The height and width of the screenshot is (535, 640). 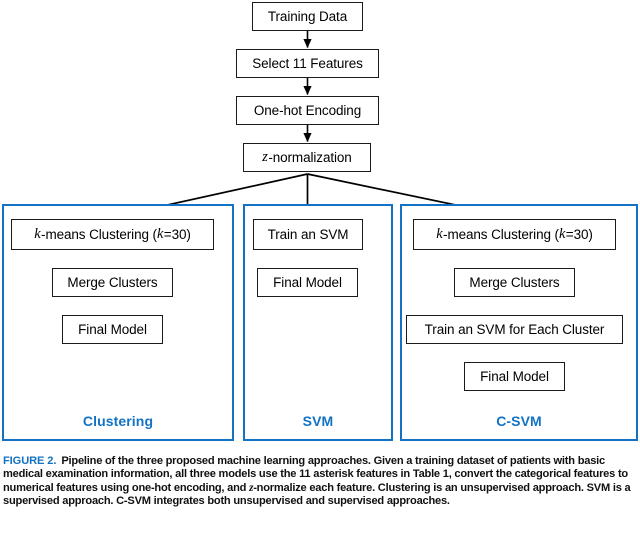 I want to click on node-clustering-kmeans-label-tail: =30), so click(x=177, y=234).